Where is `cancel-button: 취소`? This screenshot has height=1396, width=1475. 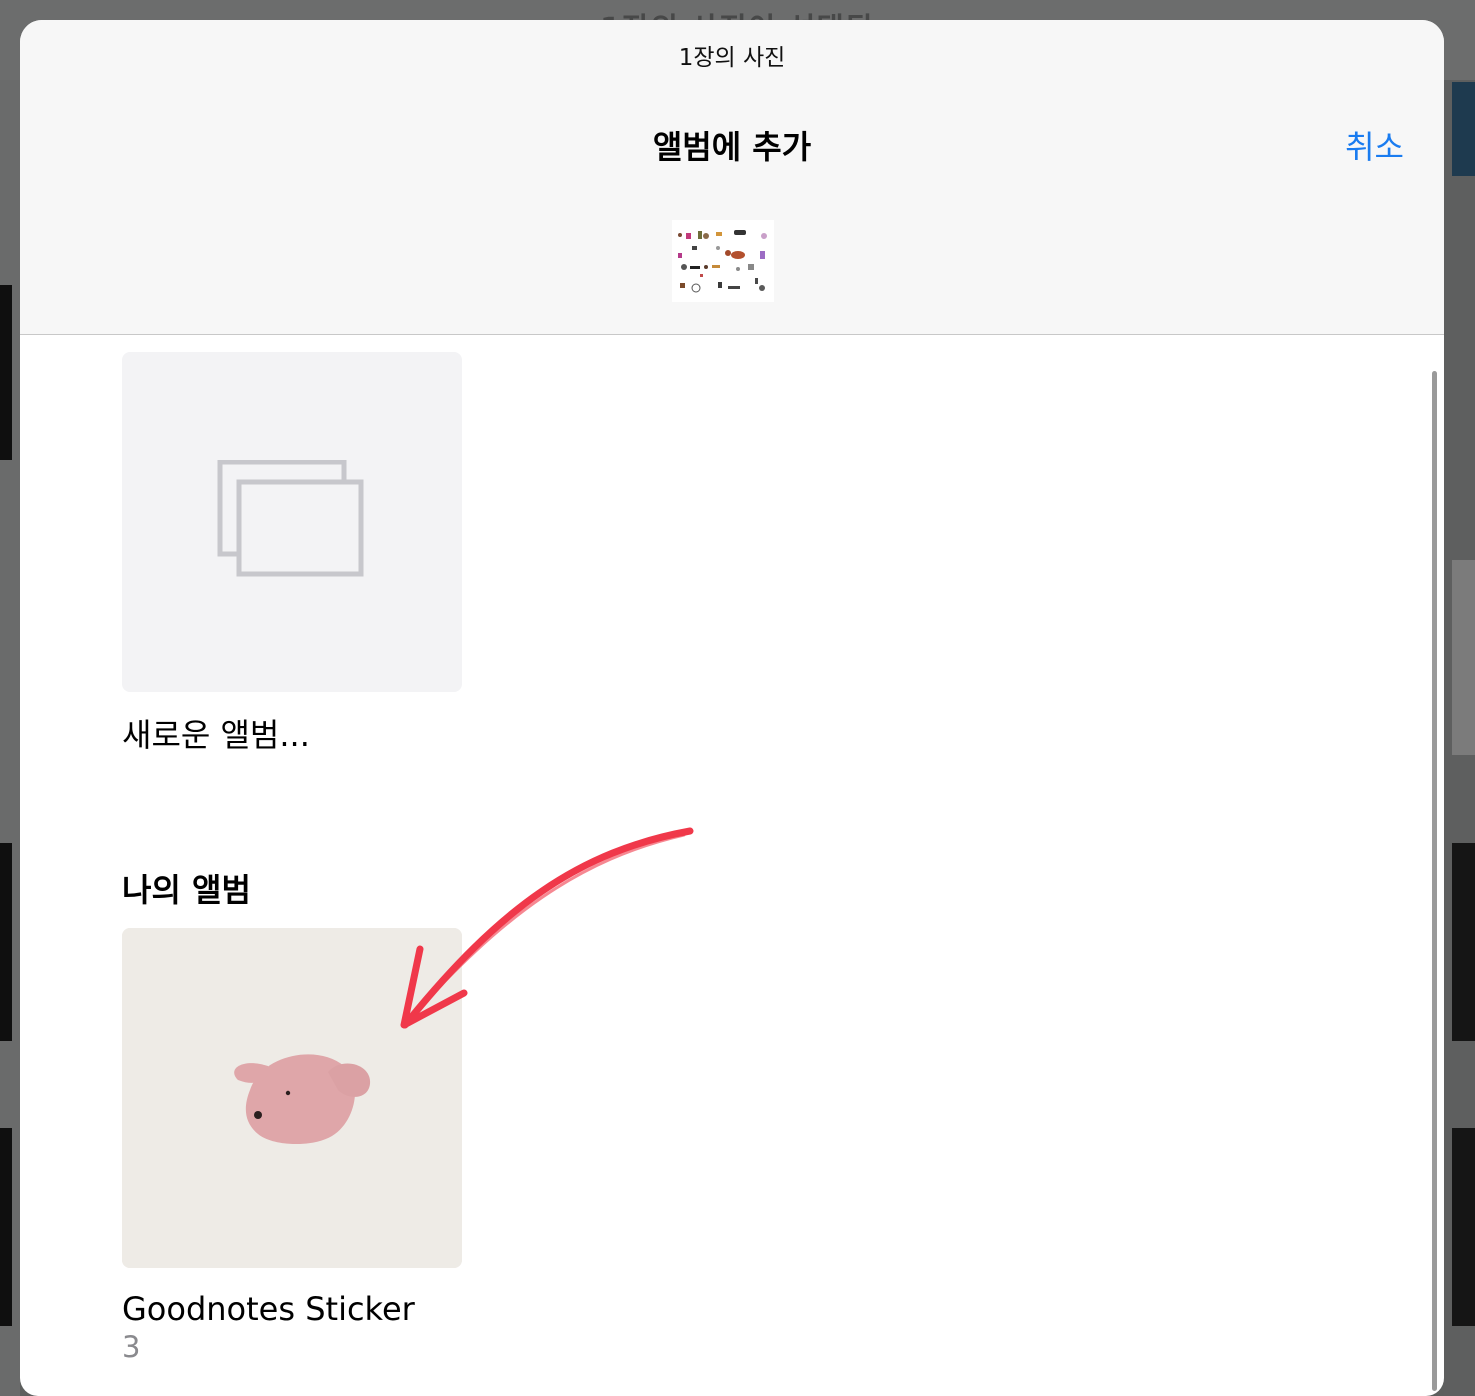 cancel-button: 취소 is located at coordinates (1374, 145).